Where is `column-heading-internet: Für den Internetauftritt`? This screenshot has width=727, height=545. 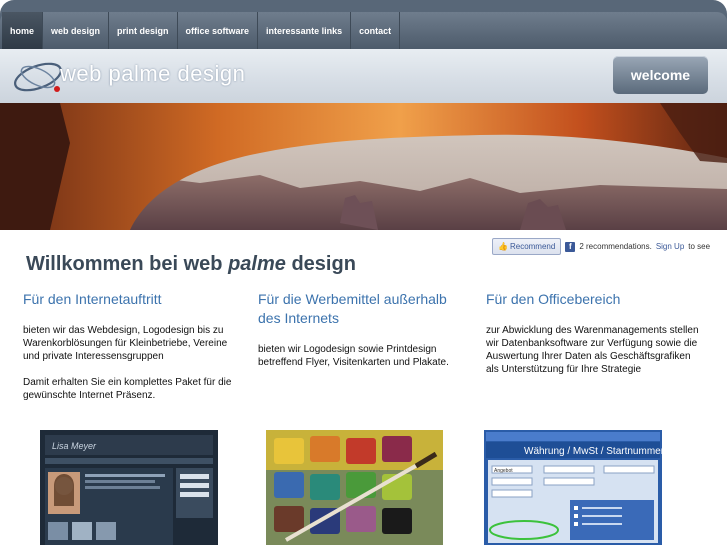 column-heading-internet: Für den Internetauftritt is located at coordinates (92, 299).